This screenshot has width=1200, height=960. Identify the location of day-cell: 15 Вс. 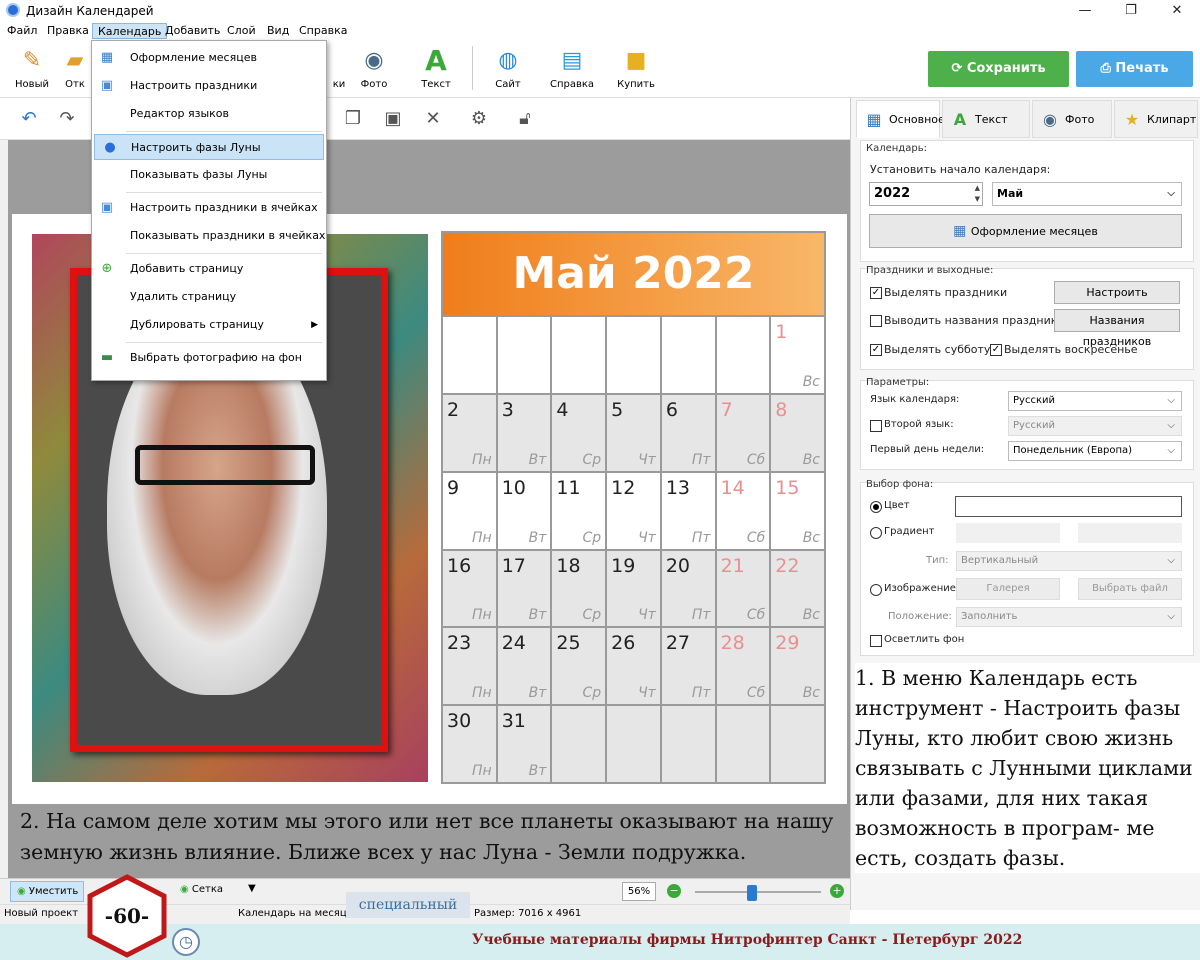
(797, 510).